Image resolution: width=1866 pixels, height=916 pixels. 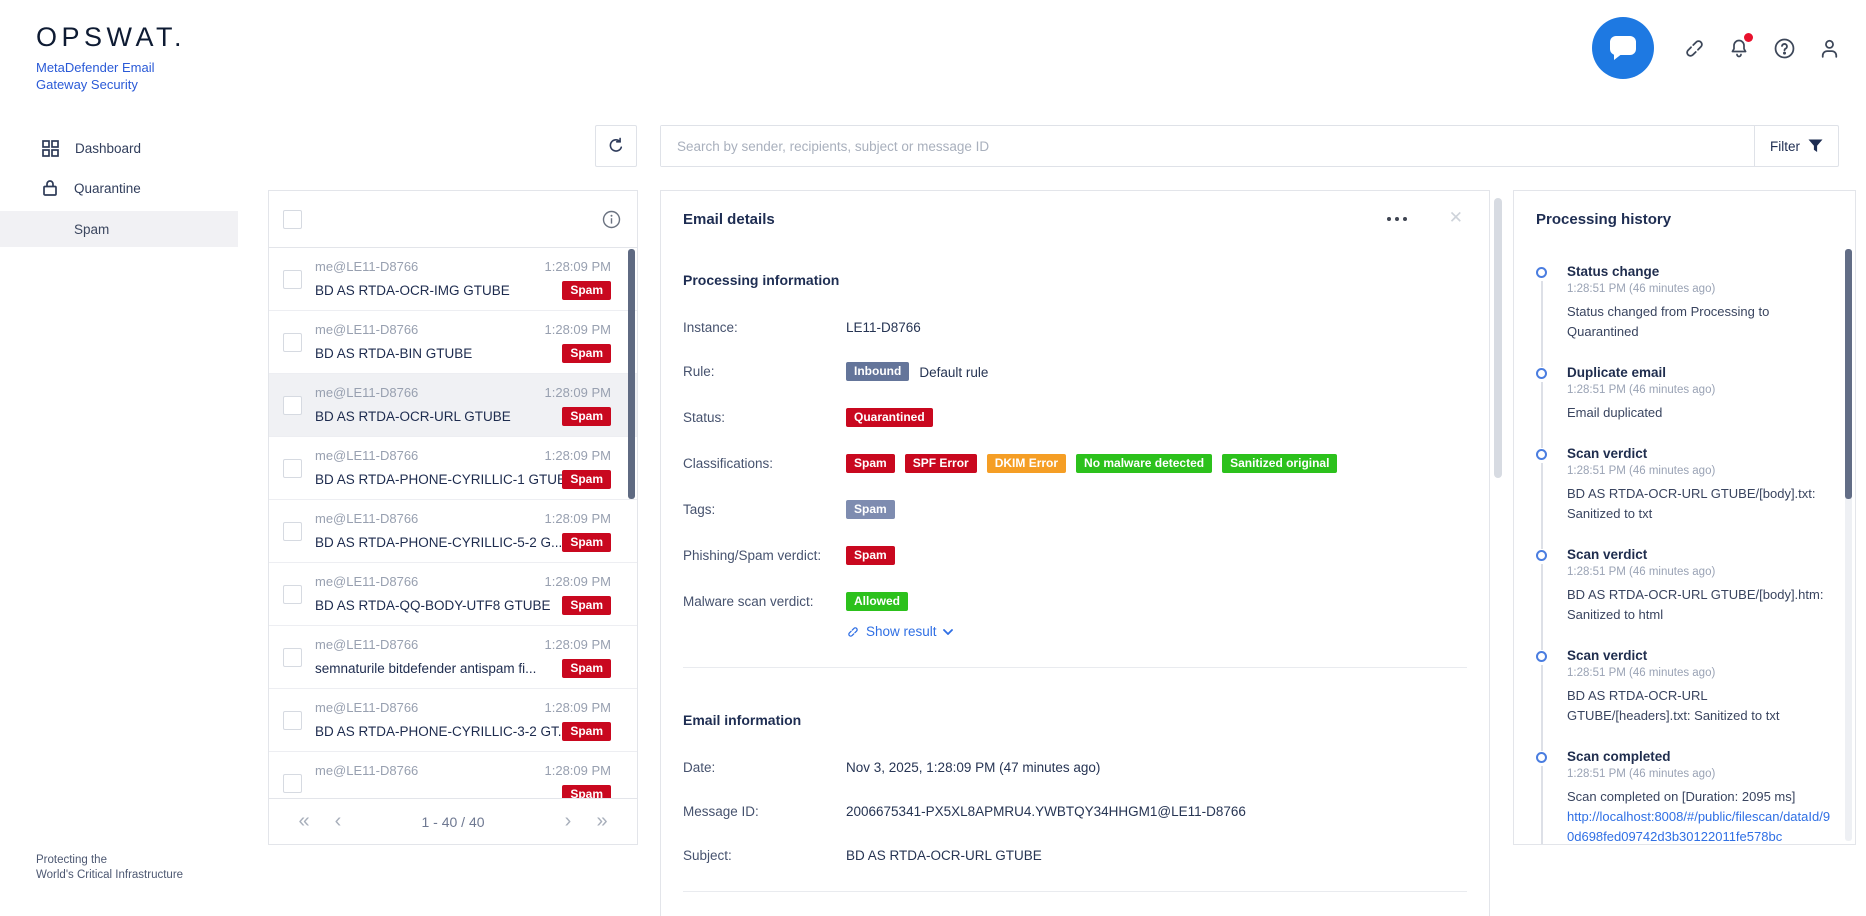 What do you see at coordinates (1848, 374) in the screenshot?
I see `history-scrollbar-thumb` at bounding box center [1848, 374].